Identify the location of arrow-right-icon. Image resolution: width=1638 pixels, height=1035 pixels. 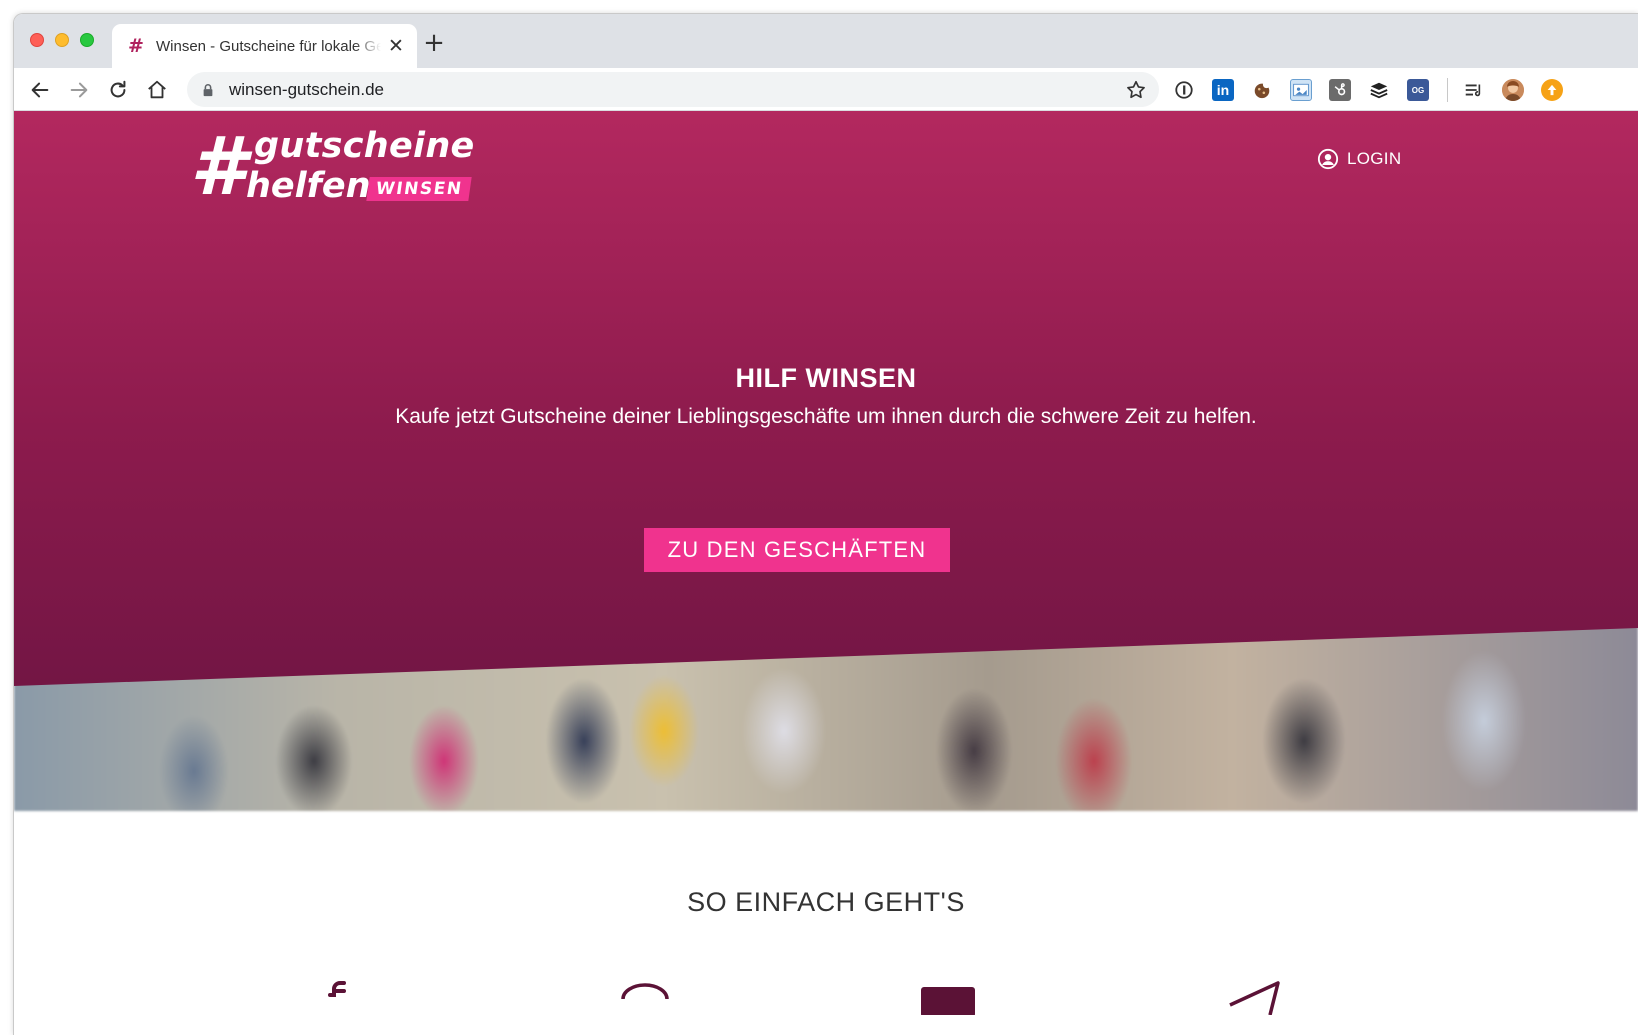
(79, 90).